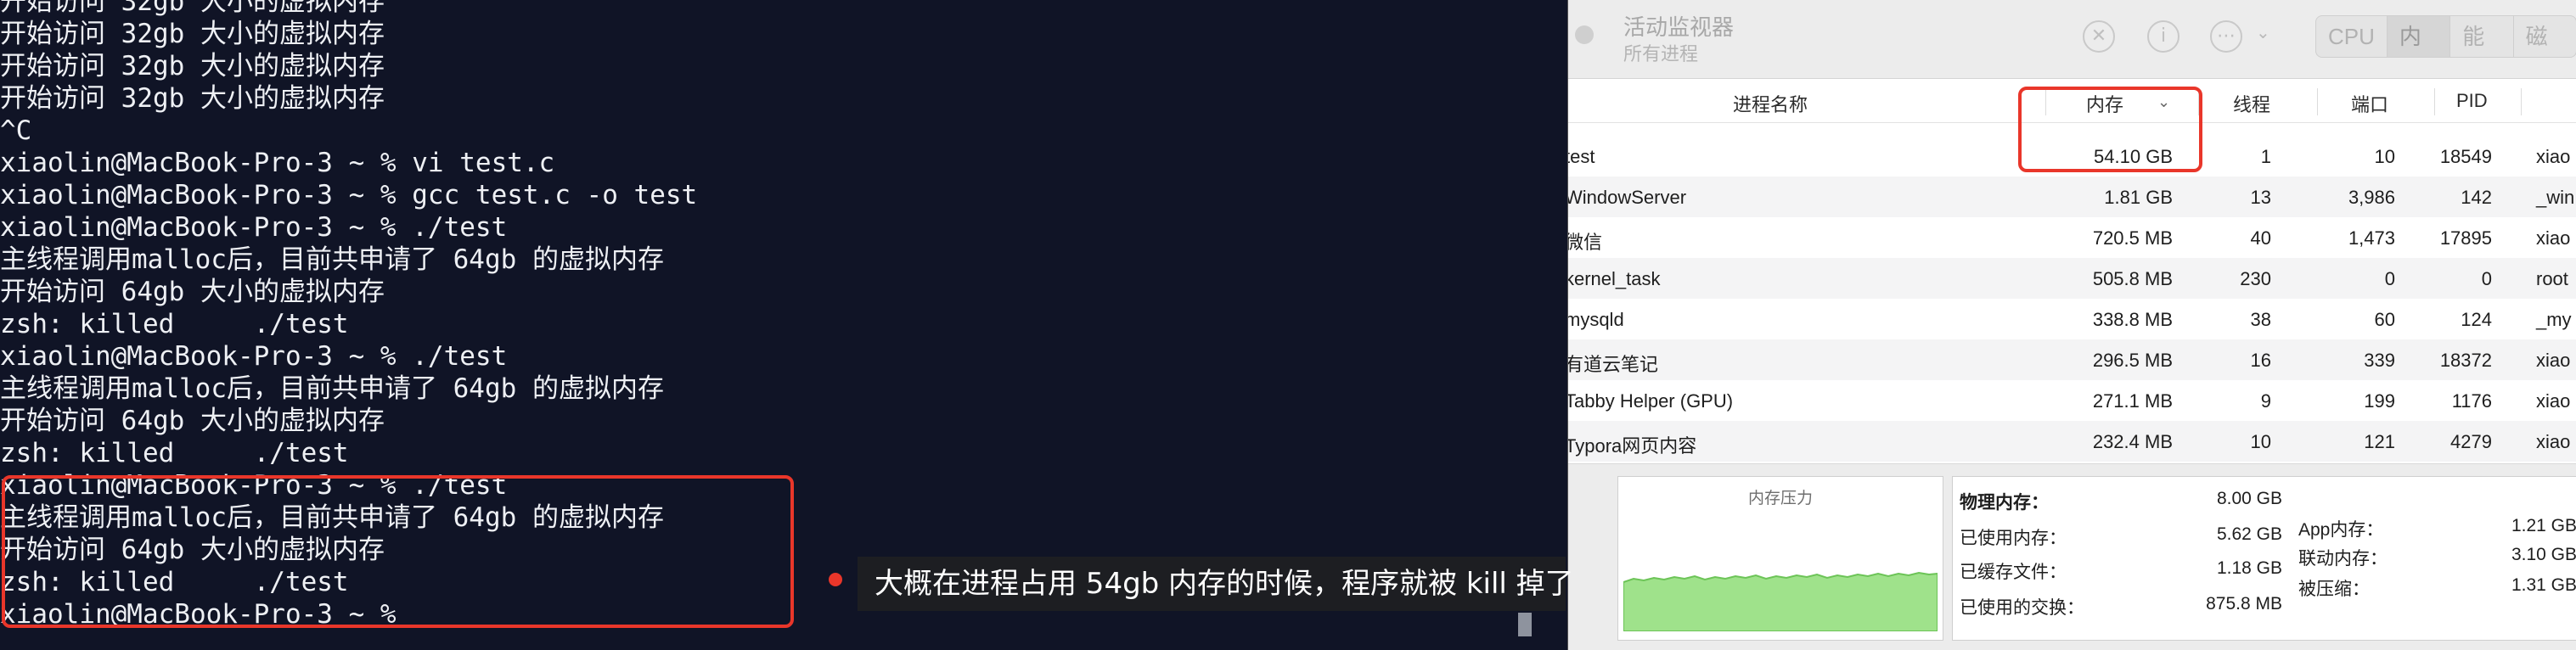  I want to click on cell-pid: 4279, so click(2471, 441).